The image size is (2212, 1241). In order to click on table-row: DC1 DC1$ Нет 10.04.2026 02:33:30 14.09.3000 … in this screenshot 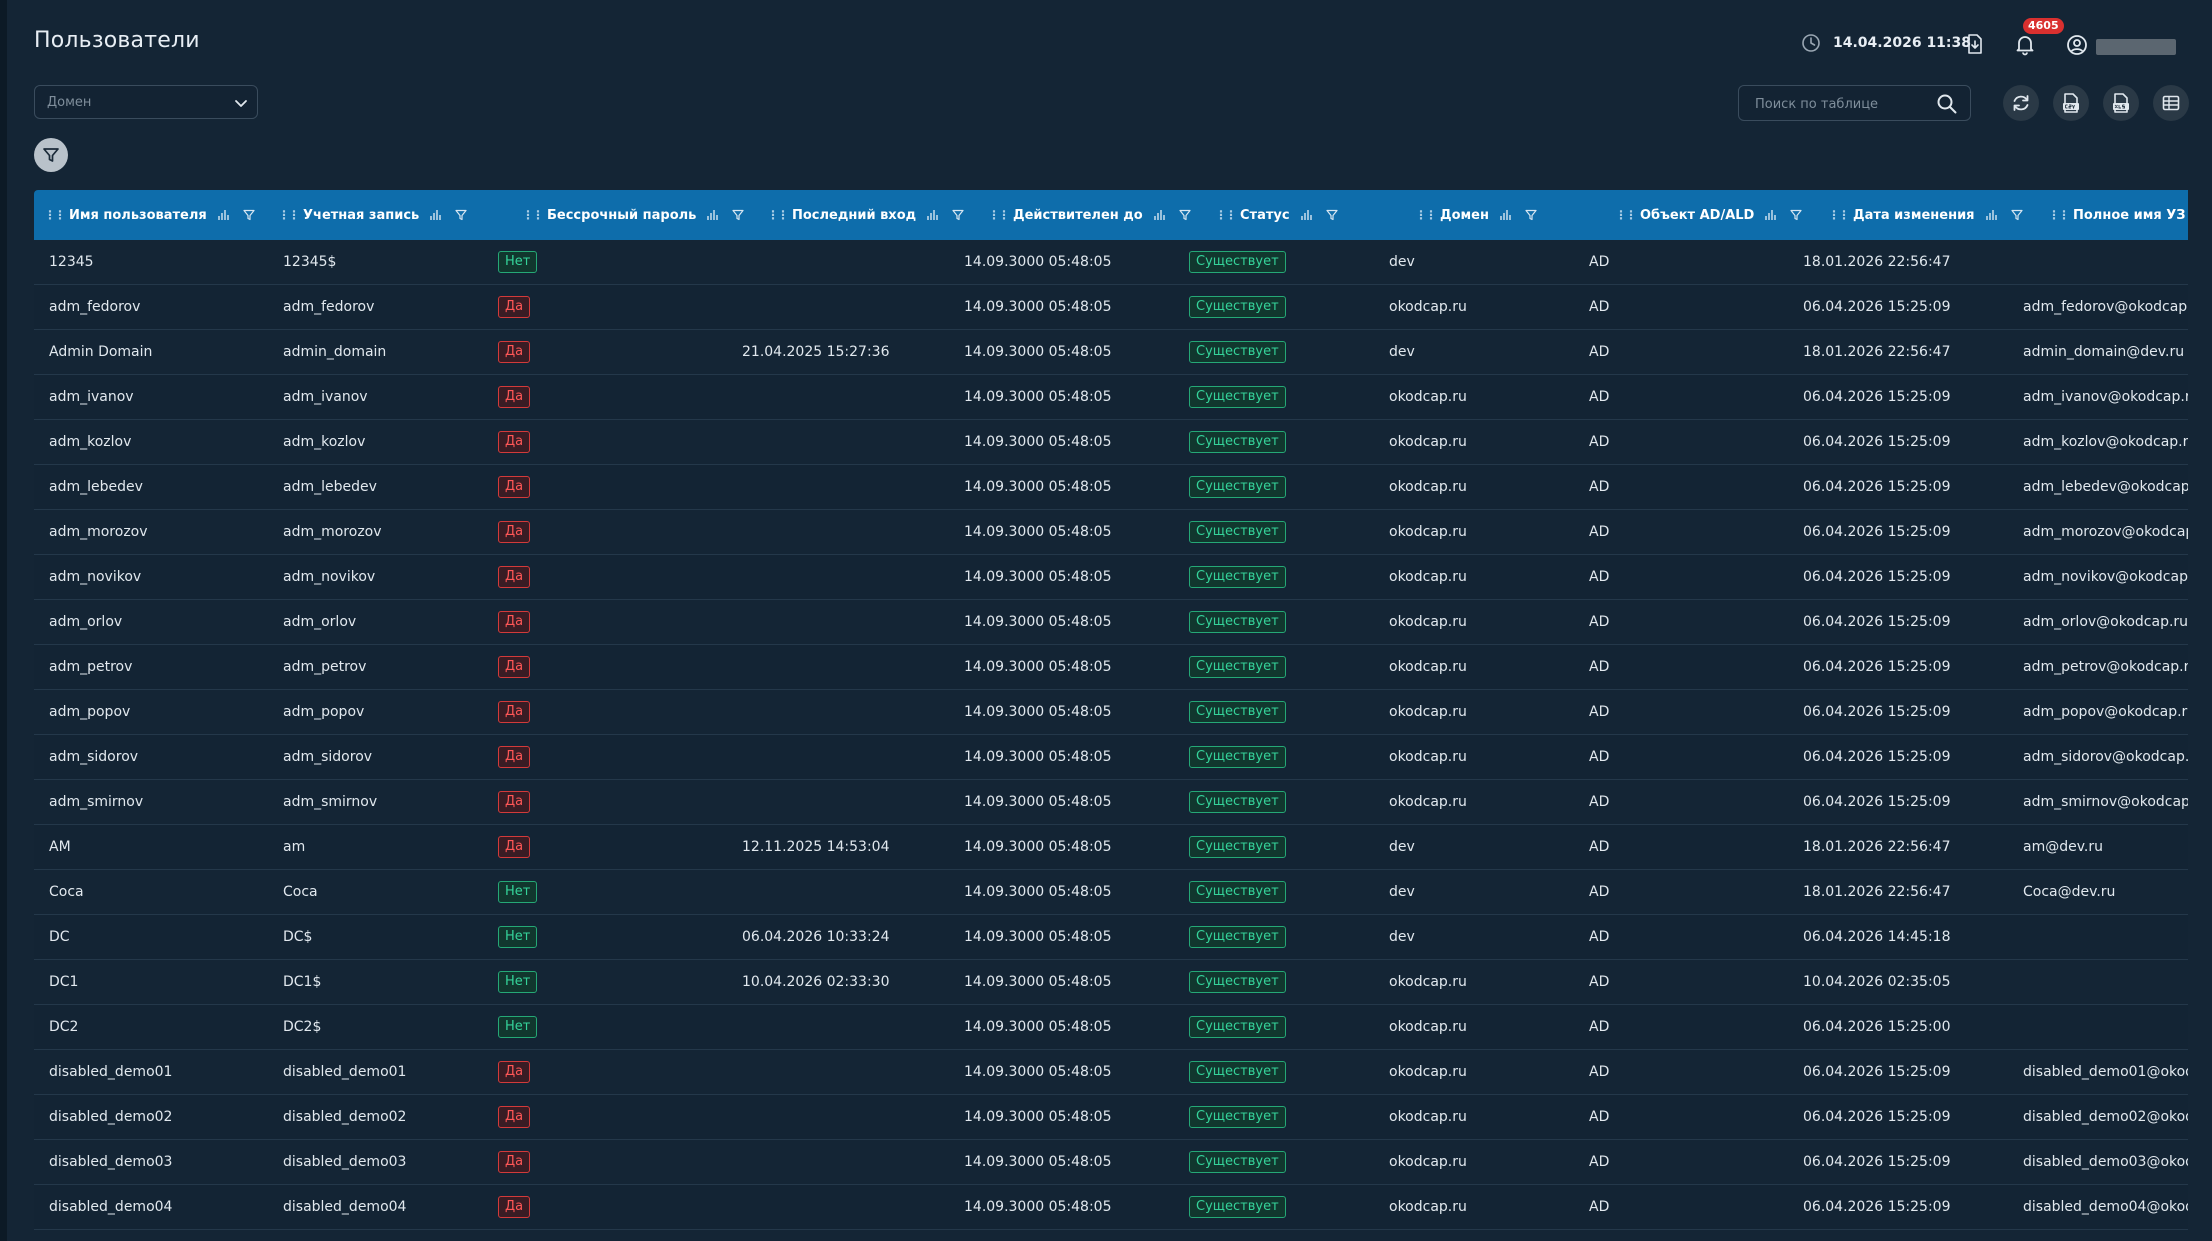, I will do `click(1111, 982)`.